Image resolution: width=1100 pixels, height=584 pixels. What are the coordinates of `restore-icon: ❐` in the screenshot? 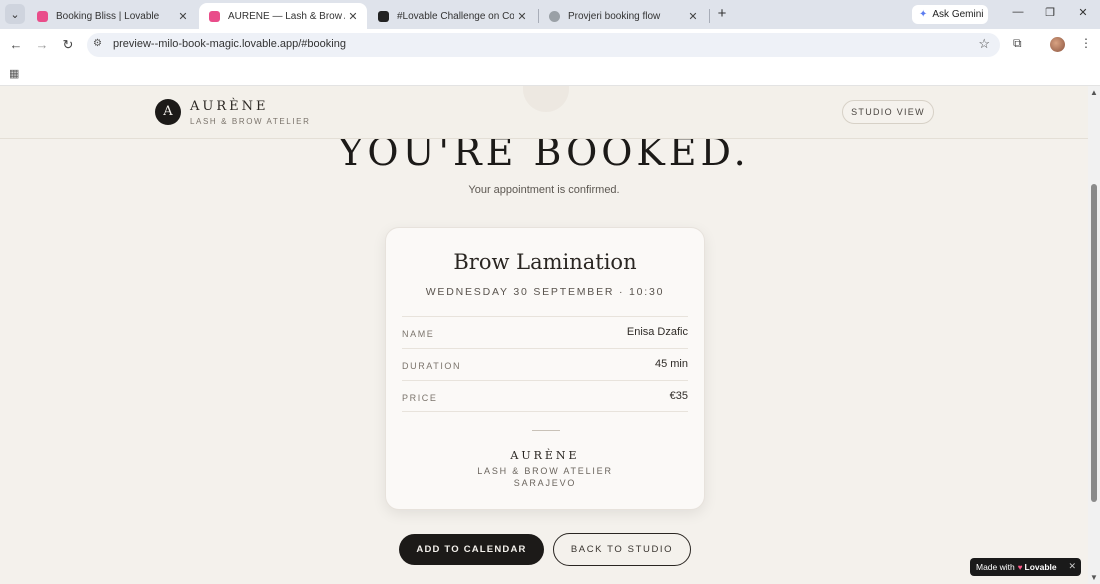 It's located at (1050, 12).